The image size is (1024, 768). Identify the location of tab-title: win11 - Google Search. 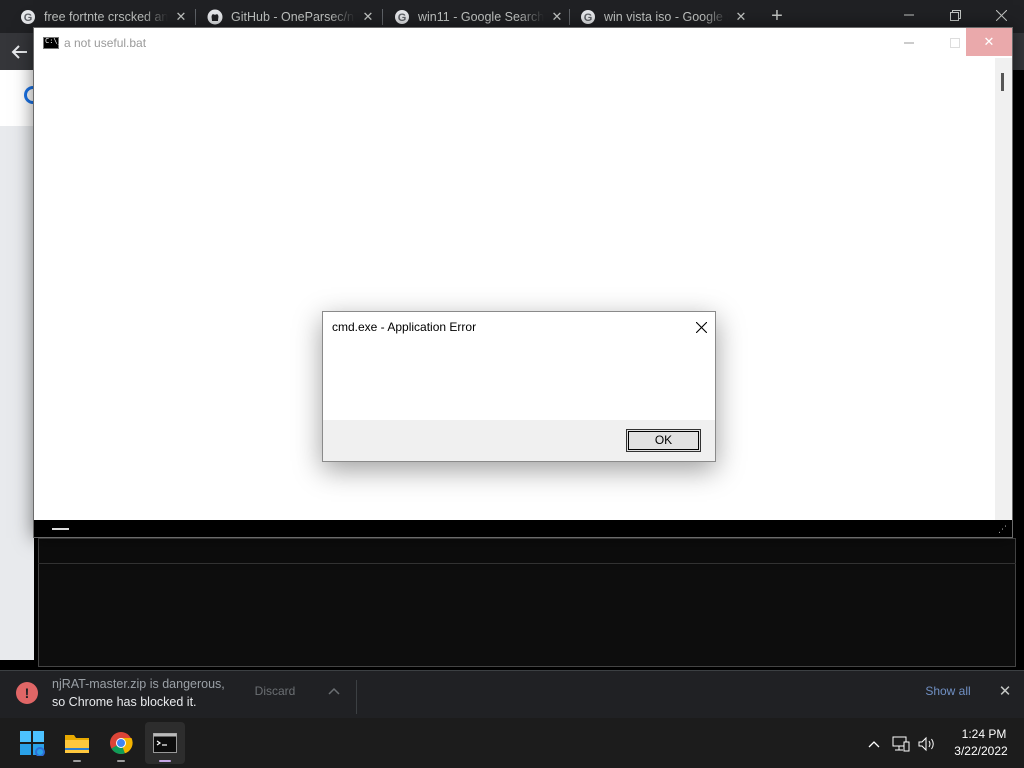
(481, 17).